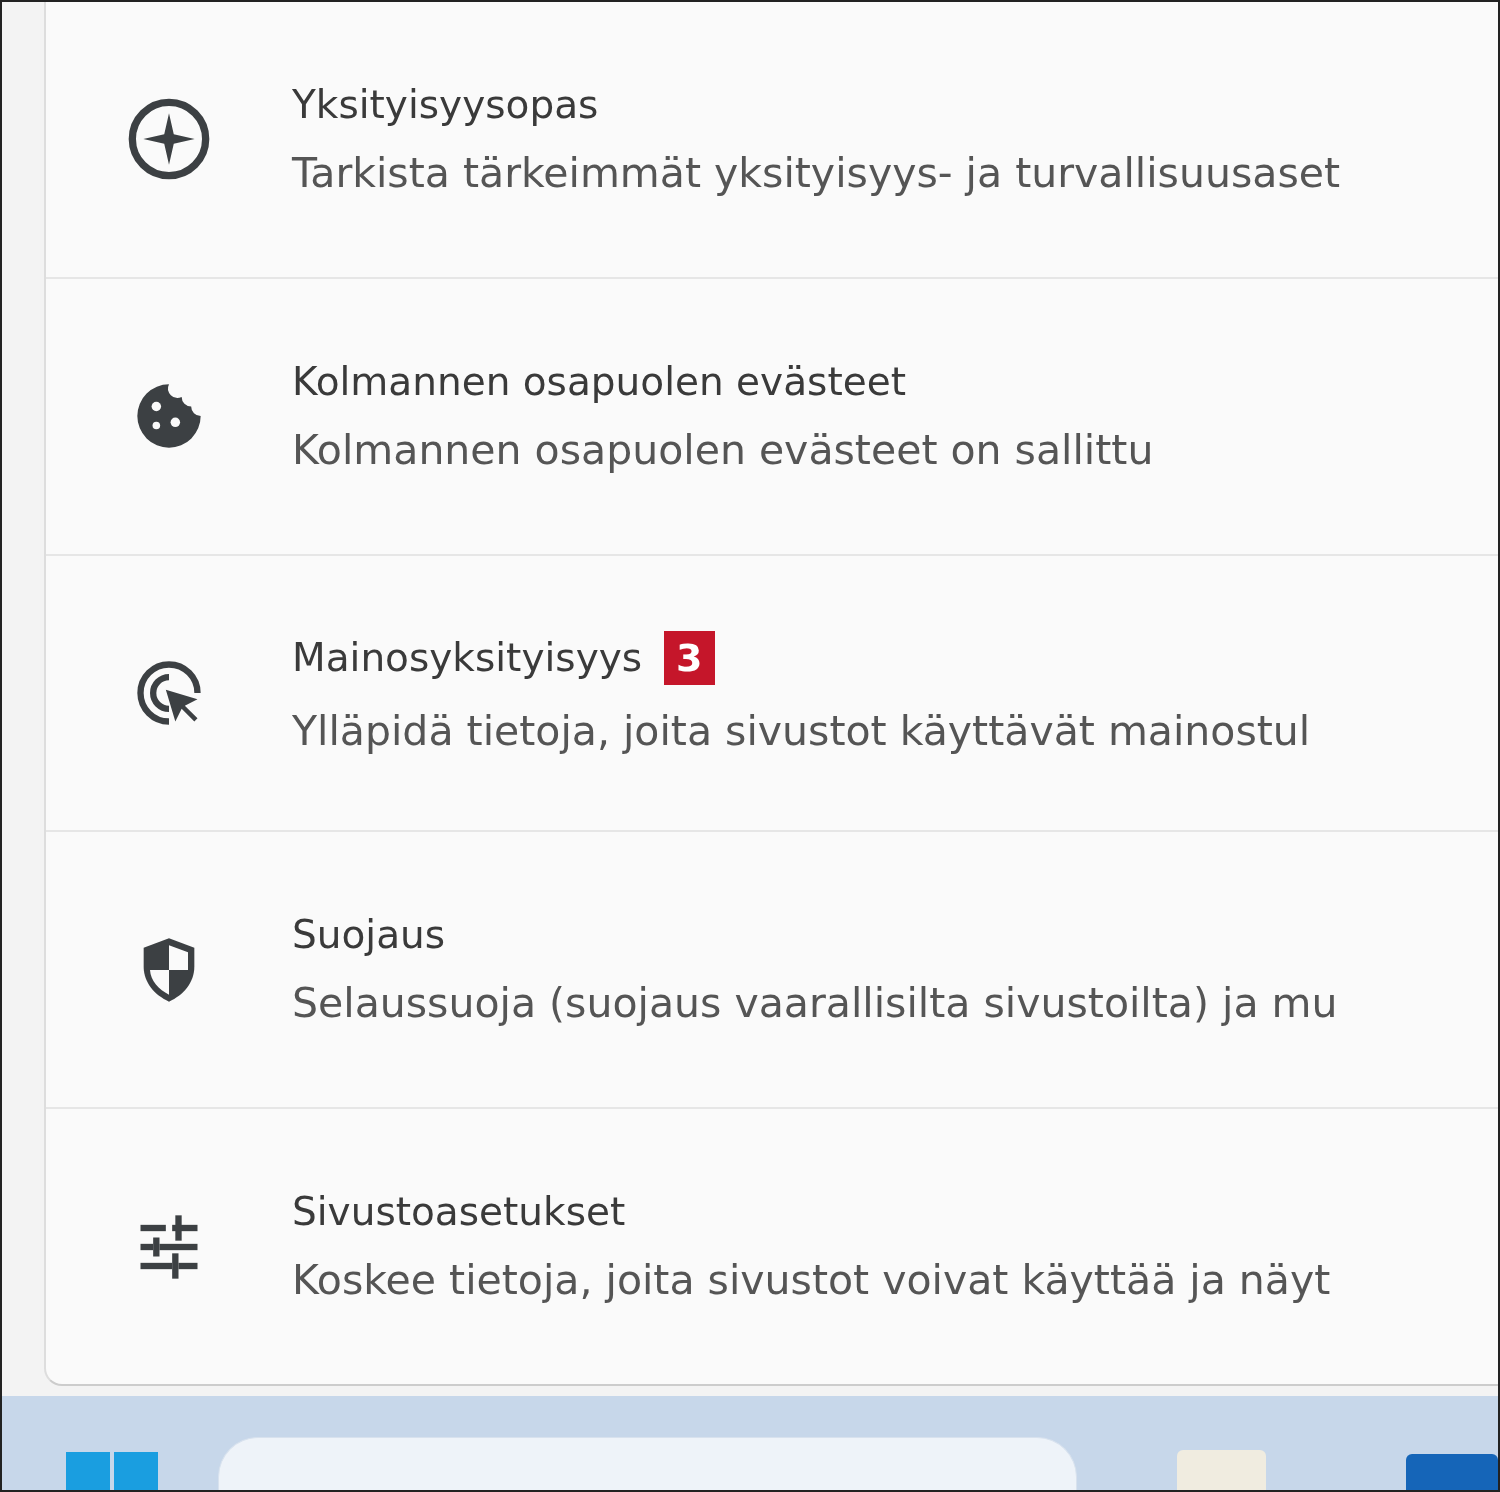  I want to click on item-description: Kolmannen osapuolen evästeet on sallittu, so click(723, 449).